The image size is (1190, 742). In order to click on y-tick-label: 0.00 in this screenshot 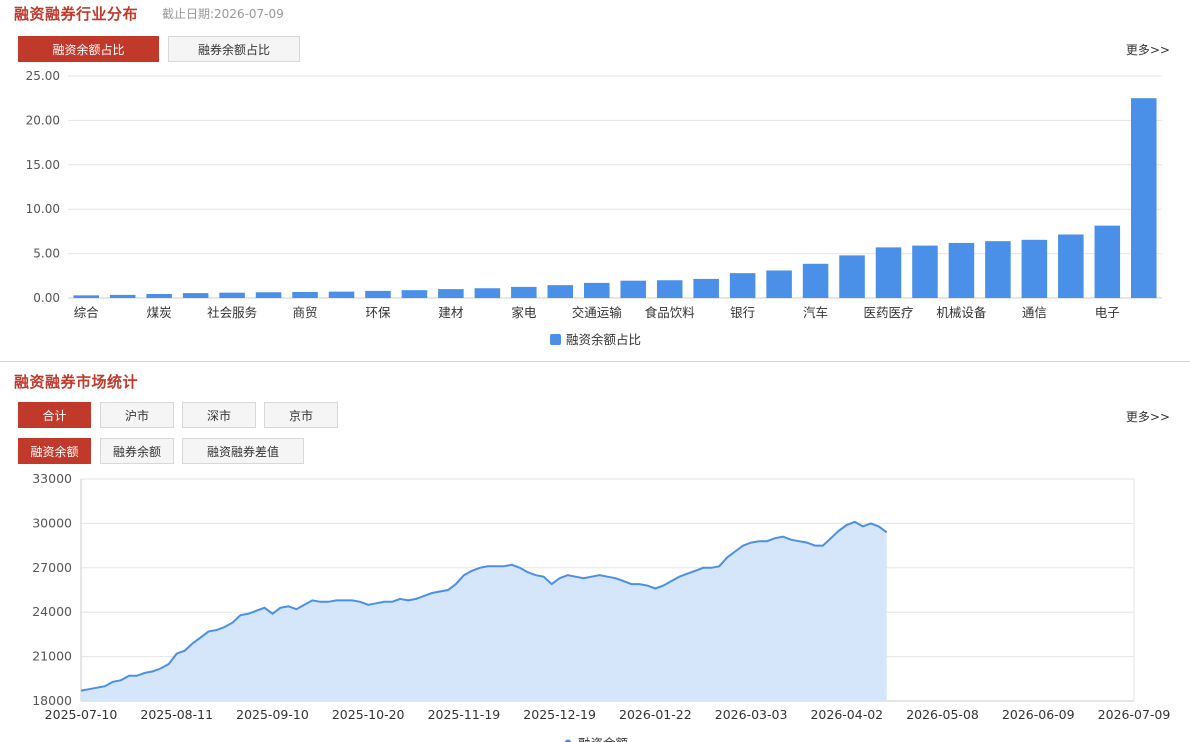, I will do `click(46, 298)`.